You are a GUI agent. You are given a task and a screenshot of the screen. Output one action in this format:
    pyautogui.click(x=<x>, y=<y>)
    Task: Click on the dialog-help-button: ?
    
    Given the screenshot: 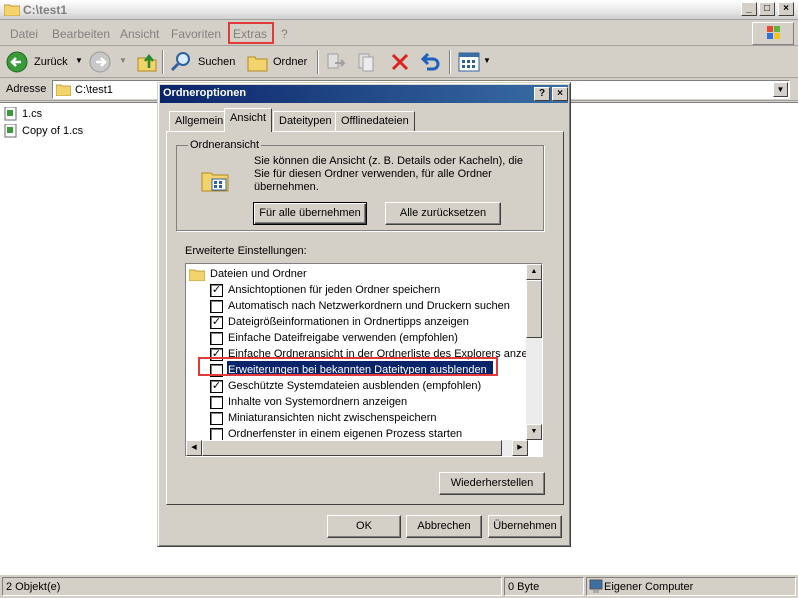 What is the action you would take?
    pyautogui.click(x=542, y=94)
    